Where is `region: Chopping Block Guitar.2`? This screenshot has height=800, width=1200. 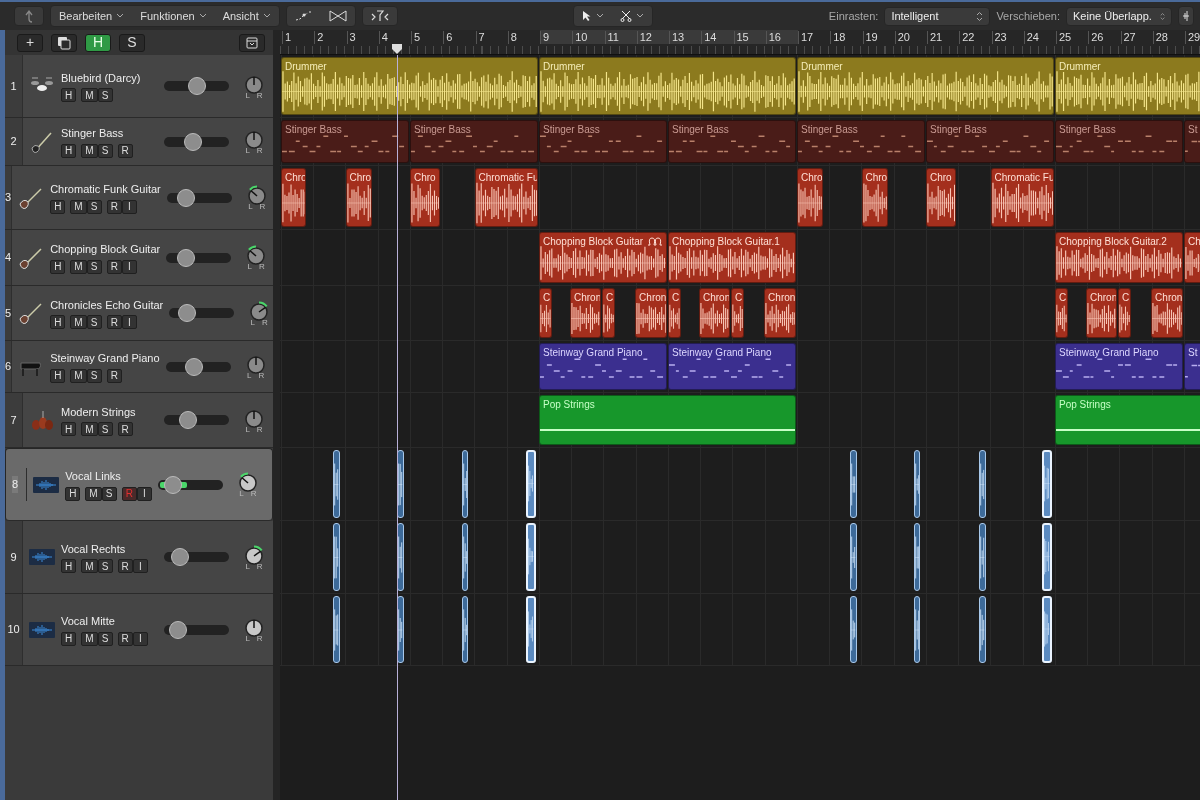
region: Chopping Block Guitar.2 is located at coordinates (1119, 257).